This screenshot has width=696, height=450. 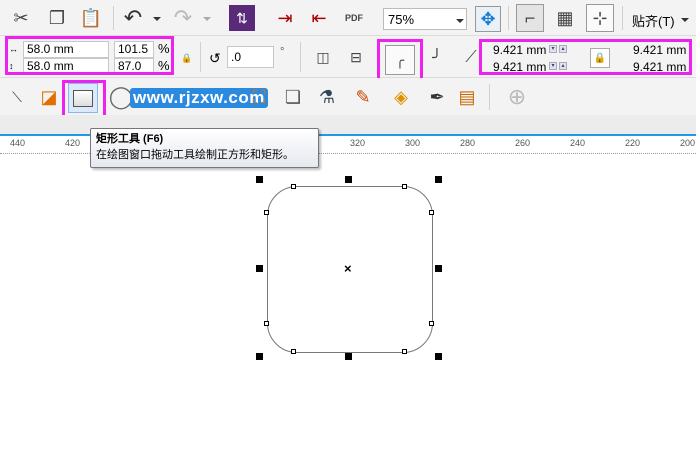 What do you see at coordinates (348, 99) in the screenshot?
I see `toolbox: ⟍ ◪ ◯ www.rjzxw.com ⛶ ❏ ⚗ ✎ ◈ ✒ ▤ ⊕` at bounding box center [348, 99].